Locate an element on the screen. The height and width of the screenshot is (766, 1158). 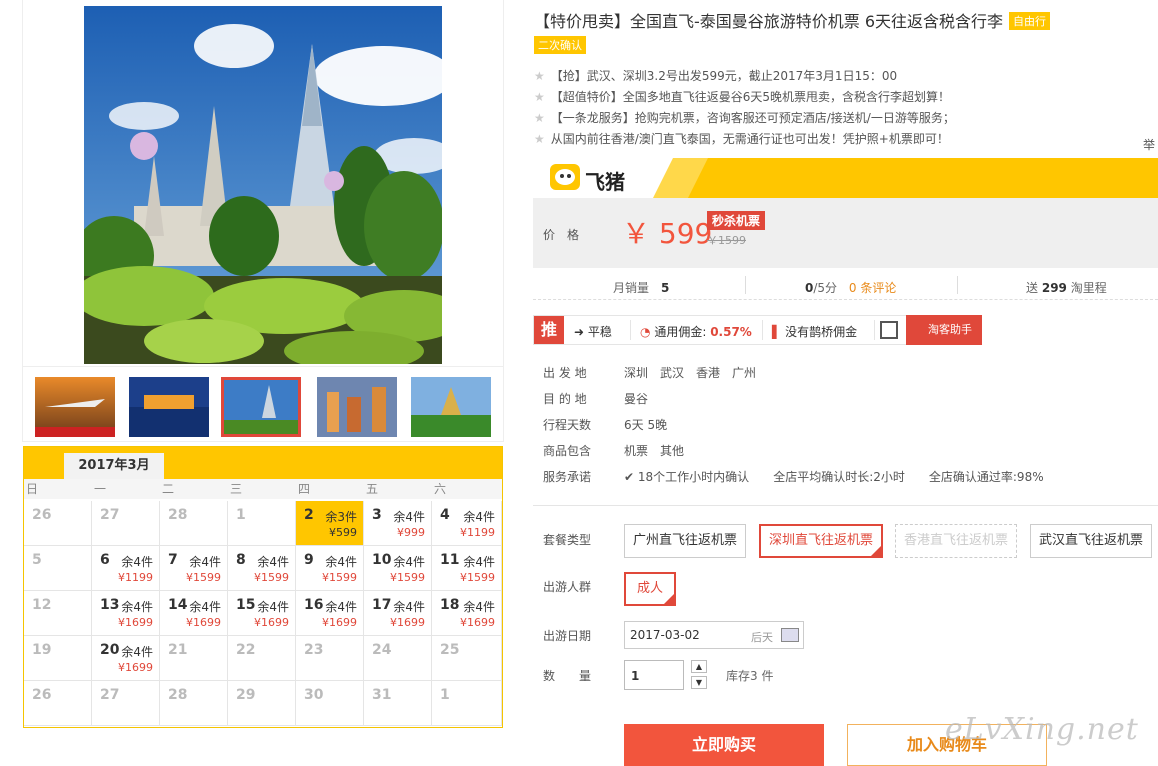
weekday-5: 五 is located at coordinates (398, 489).